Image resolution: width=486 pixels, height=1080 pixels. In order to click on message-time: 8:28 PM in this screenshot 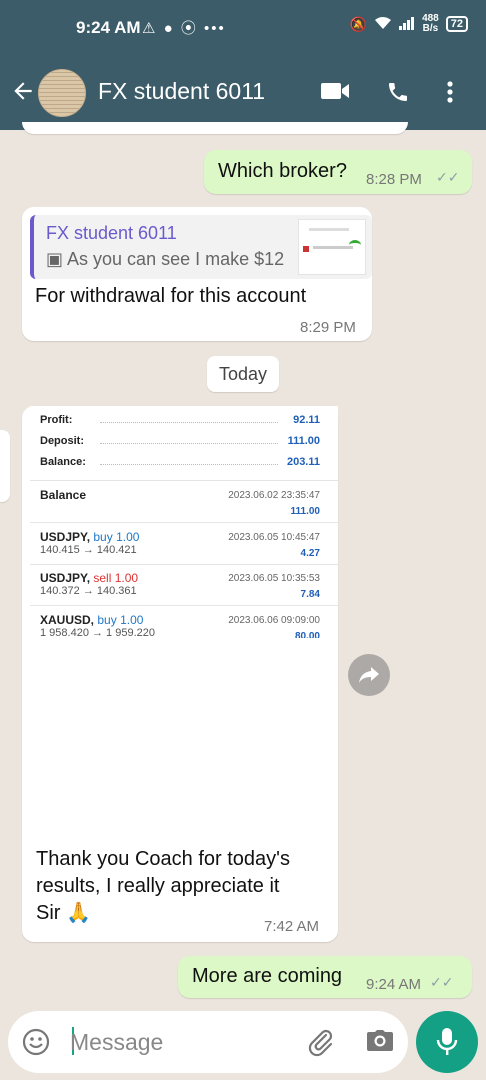, I will do `click(394, 179)`.